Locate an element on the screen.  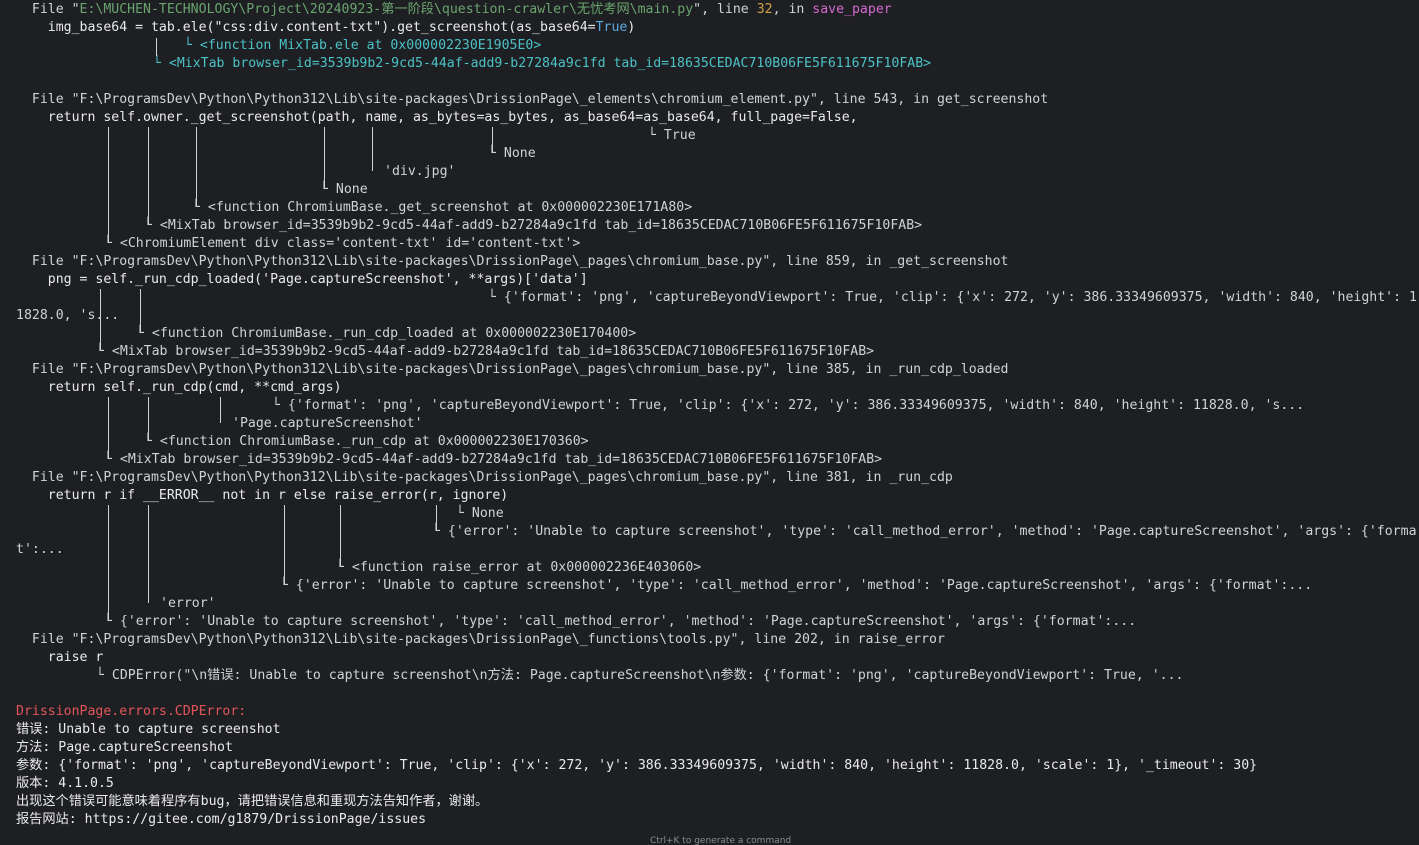
traceback-text: , in is located at coordinates (792, 9).